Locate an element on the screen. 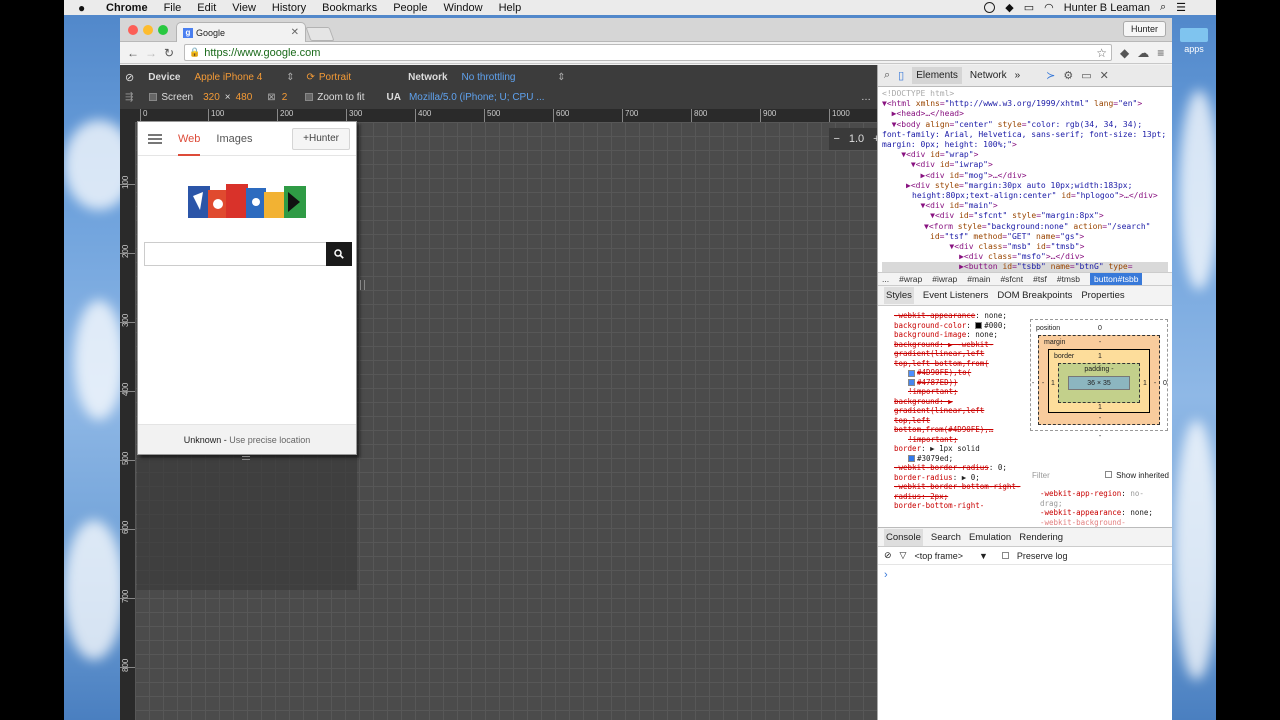  tab-elements: Elements is located at coordinates (937, 75).